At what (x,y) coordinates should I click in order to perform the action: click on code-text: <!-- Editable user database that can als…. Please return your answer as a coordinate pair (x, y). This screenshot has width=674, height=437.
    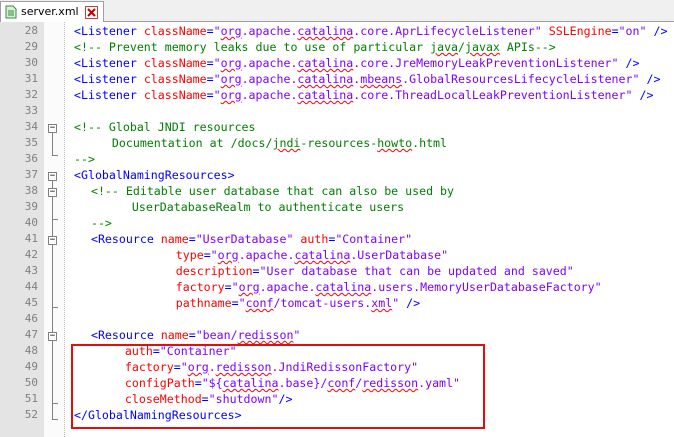
    Looking at the image, I should click on (266, 191).